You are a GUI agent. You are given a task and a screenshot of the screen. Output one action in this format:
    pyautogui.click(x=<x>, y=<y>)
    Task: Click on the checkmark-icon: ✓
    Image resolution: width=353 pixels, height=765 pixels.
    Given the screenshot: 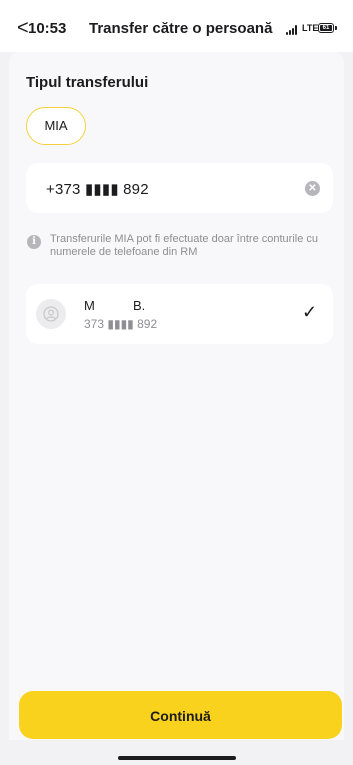 What is the action you would take?
    pyautogui.click(x=310, y=312)
    